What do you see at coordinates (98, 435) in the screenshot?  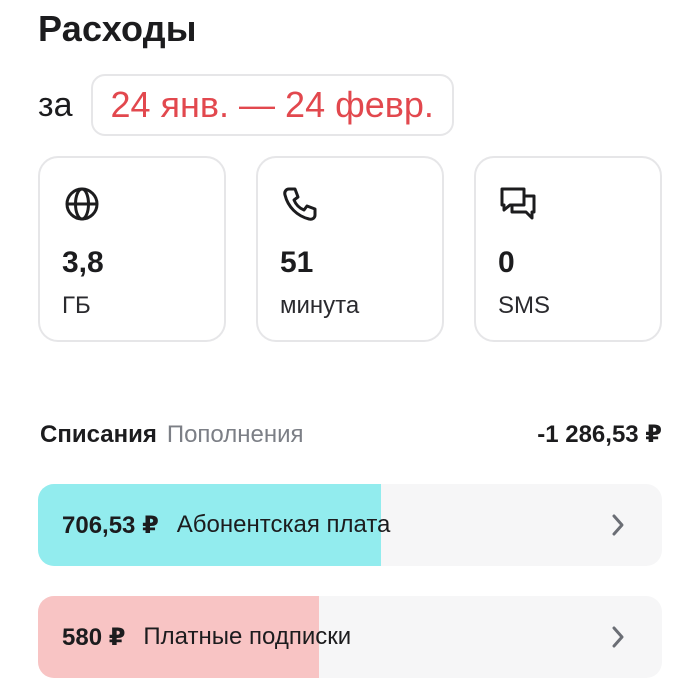 I see `tab-debits: Списания` at bounding box center [98, 435].